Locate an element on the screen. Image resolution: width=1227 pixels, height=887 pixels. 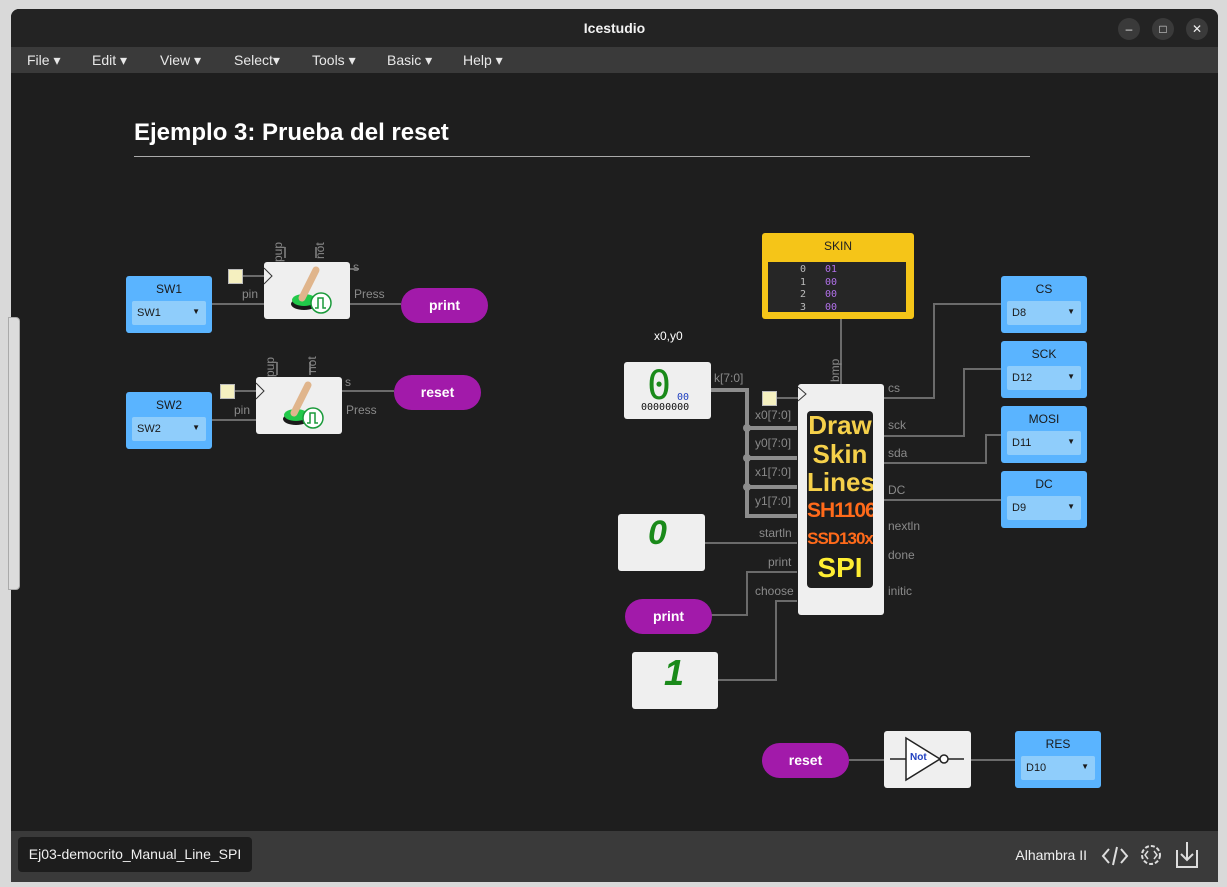
page-title: Ejemplo 3: Prueba del reset is located at coordinates (291, 132).